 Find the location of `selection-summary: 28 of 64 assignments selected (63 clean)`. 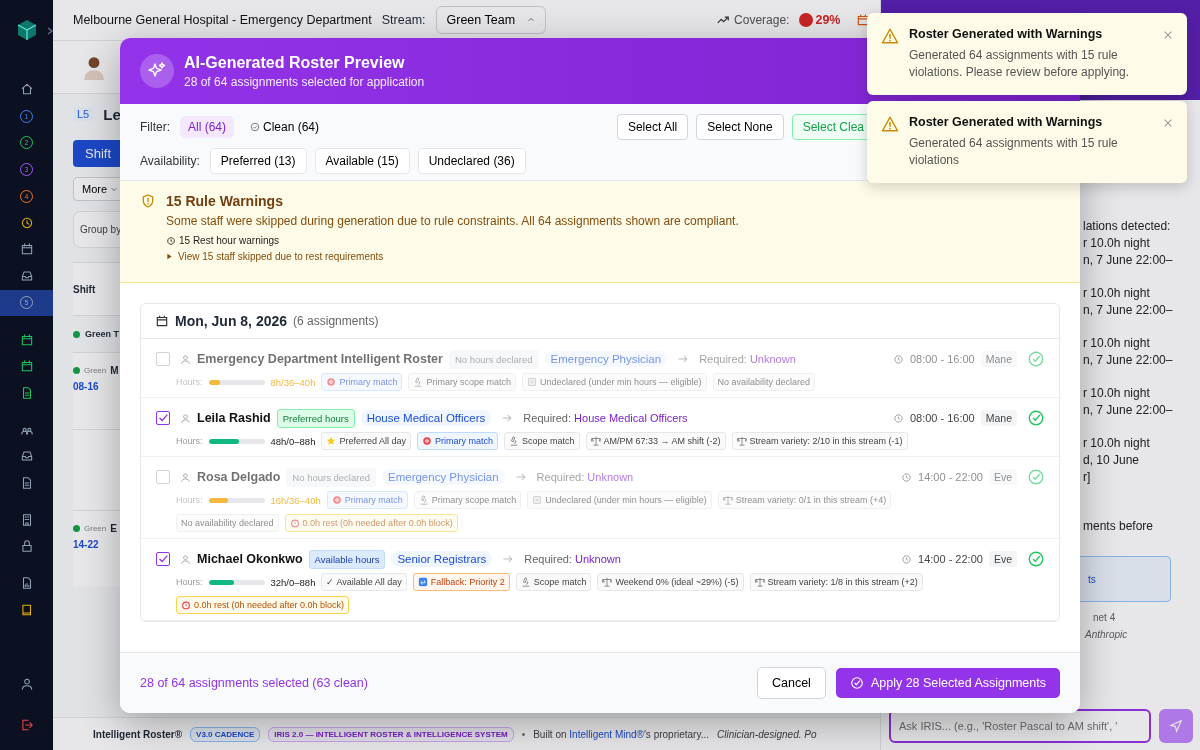

selection-summary: 28 of 64 assignments selected (63 clean) is located at coordinates (254, 683).